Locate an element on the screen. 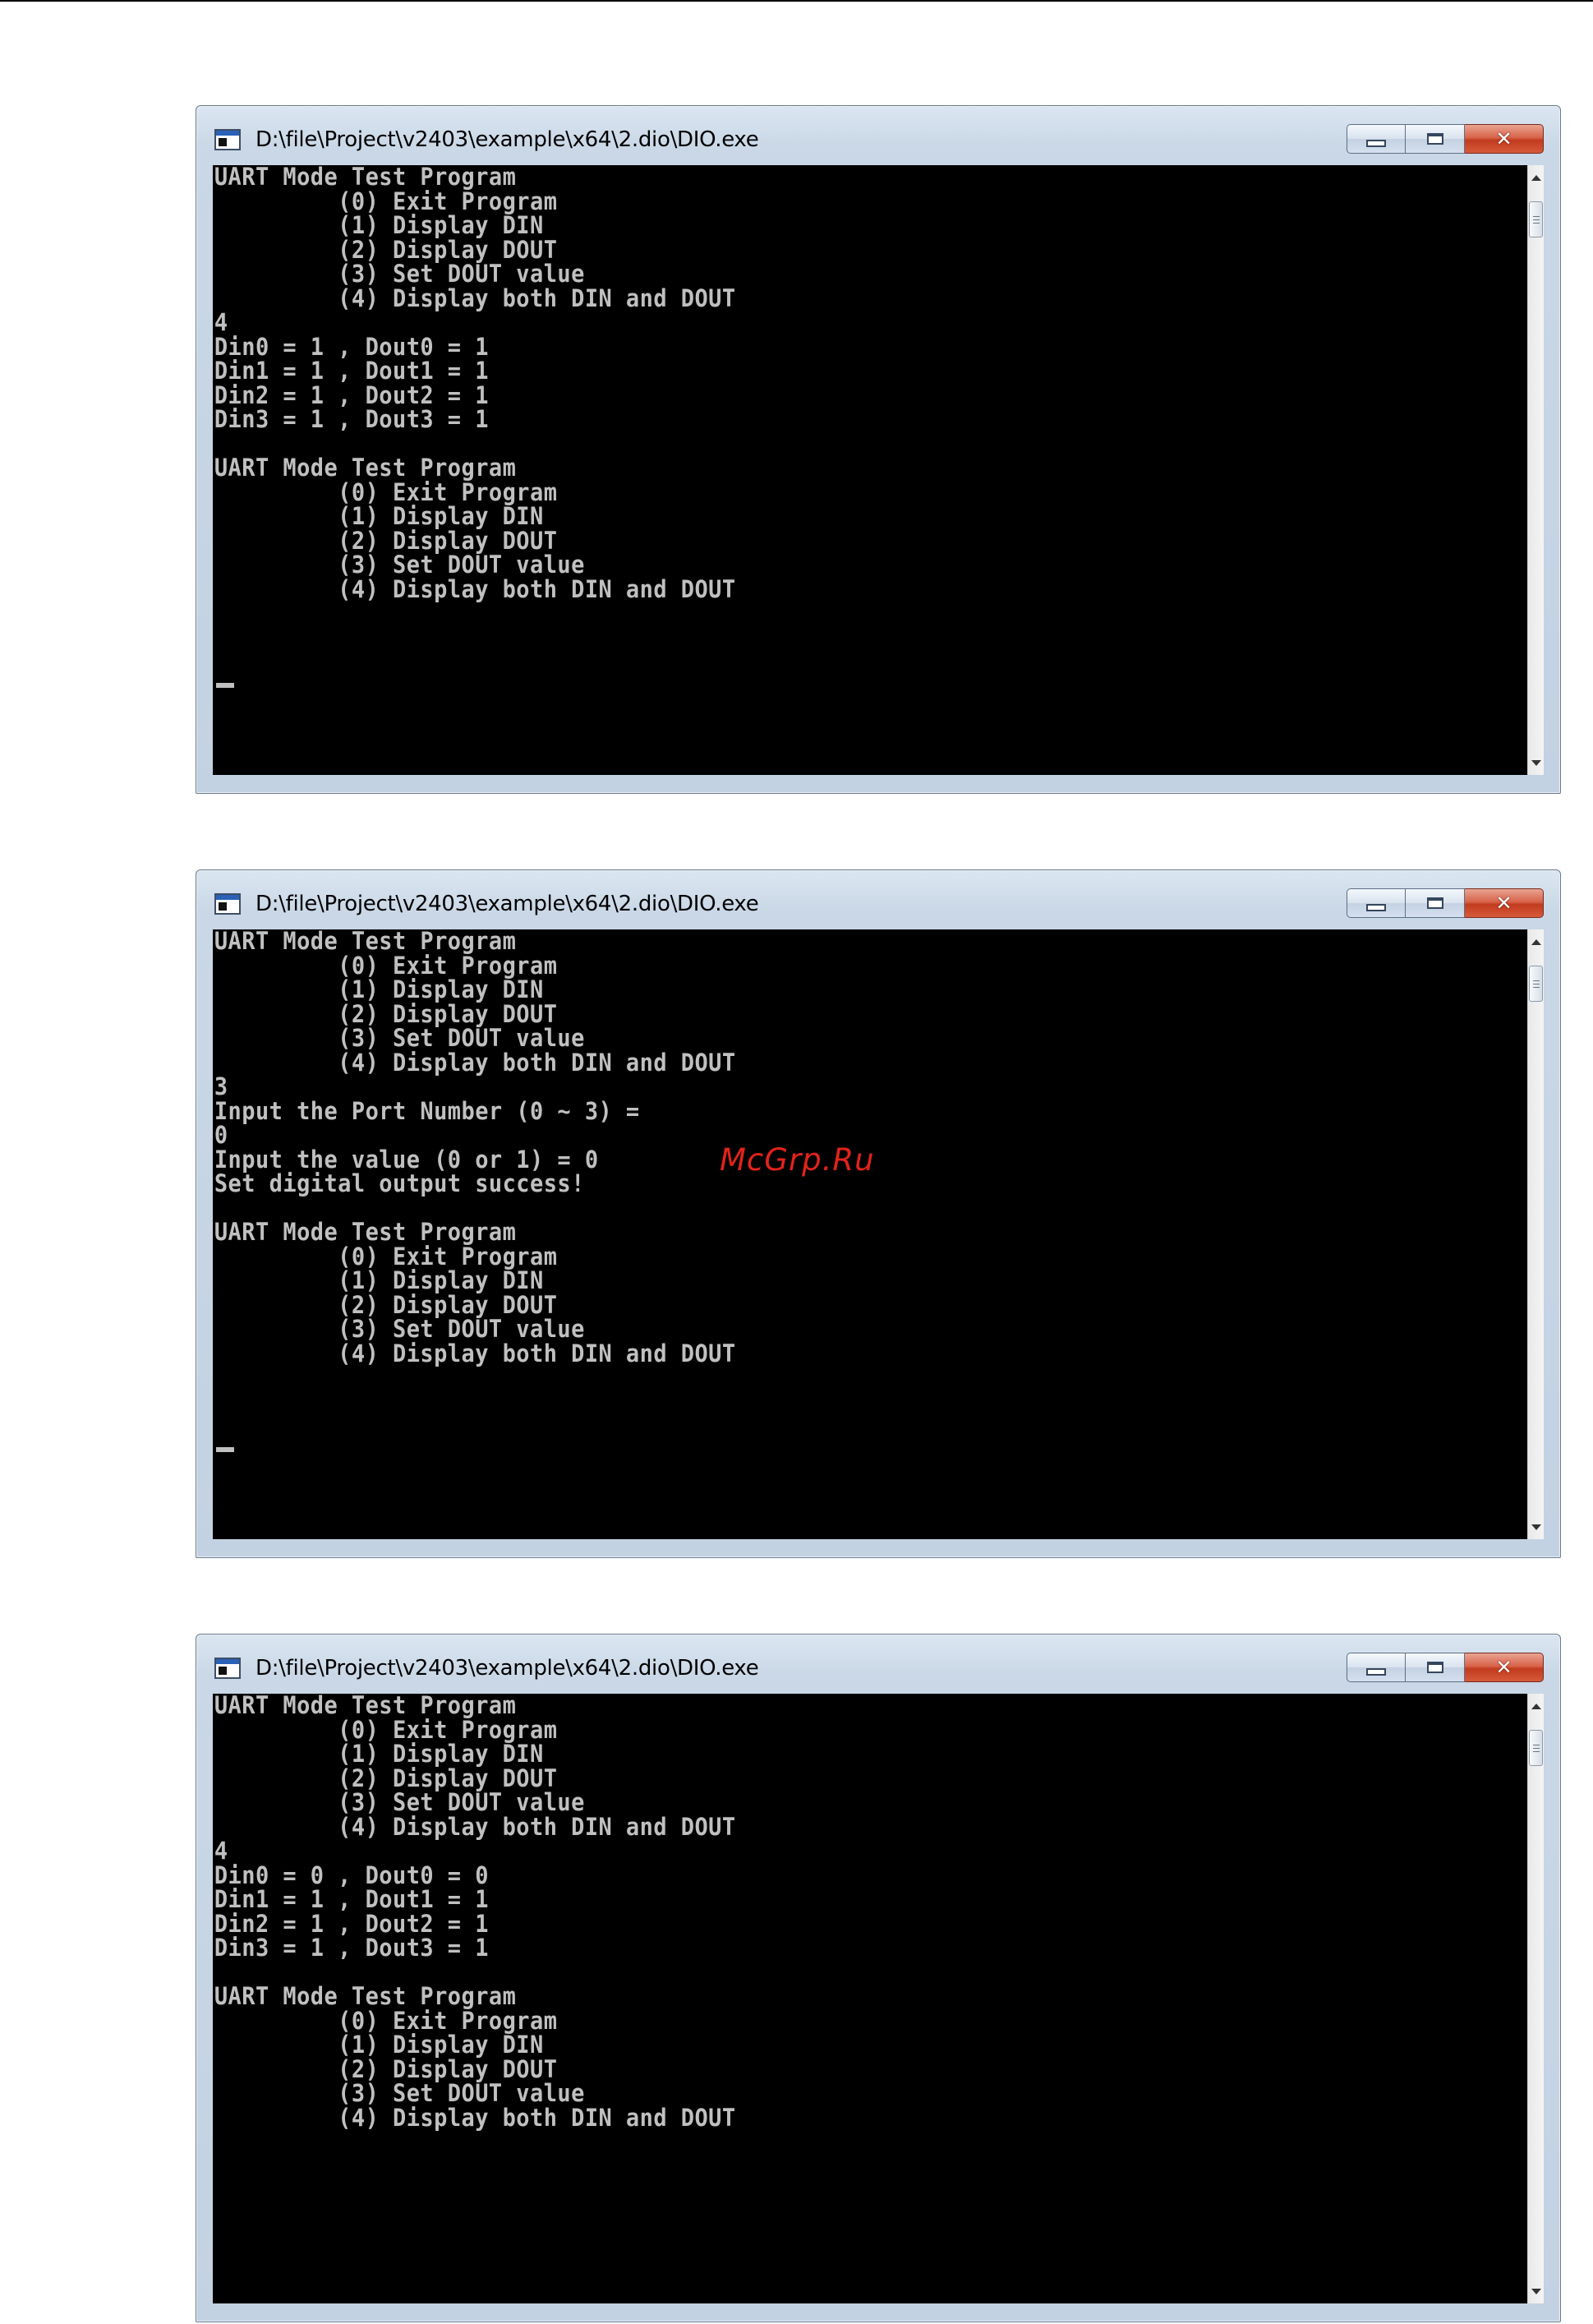  watermark: McGrp.Ru is located at coordinates (797, 1160).